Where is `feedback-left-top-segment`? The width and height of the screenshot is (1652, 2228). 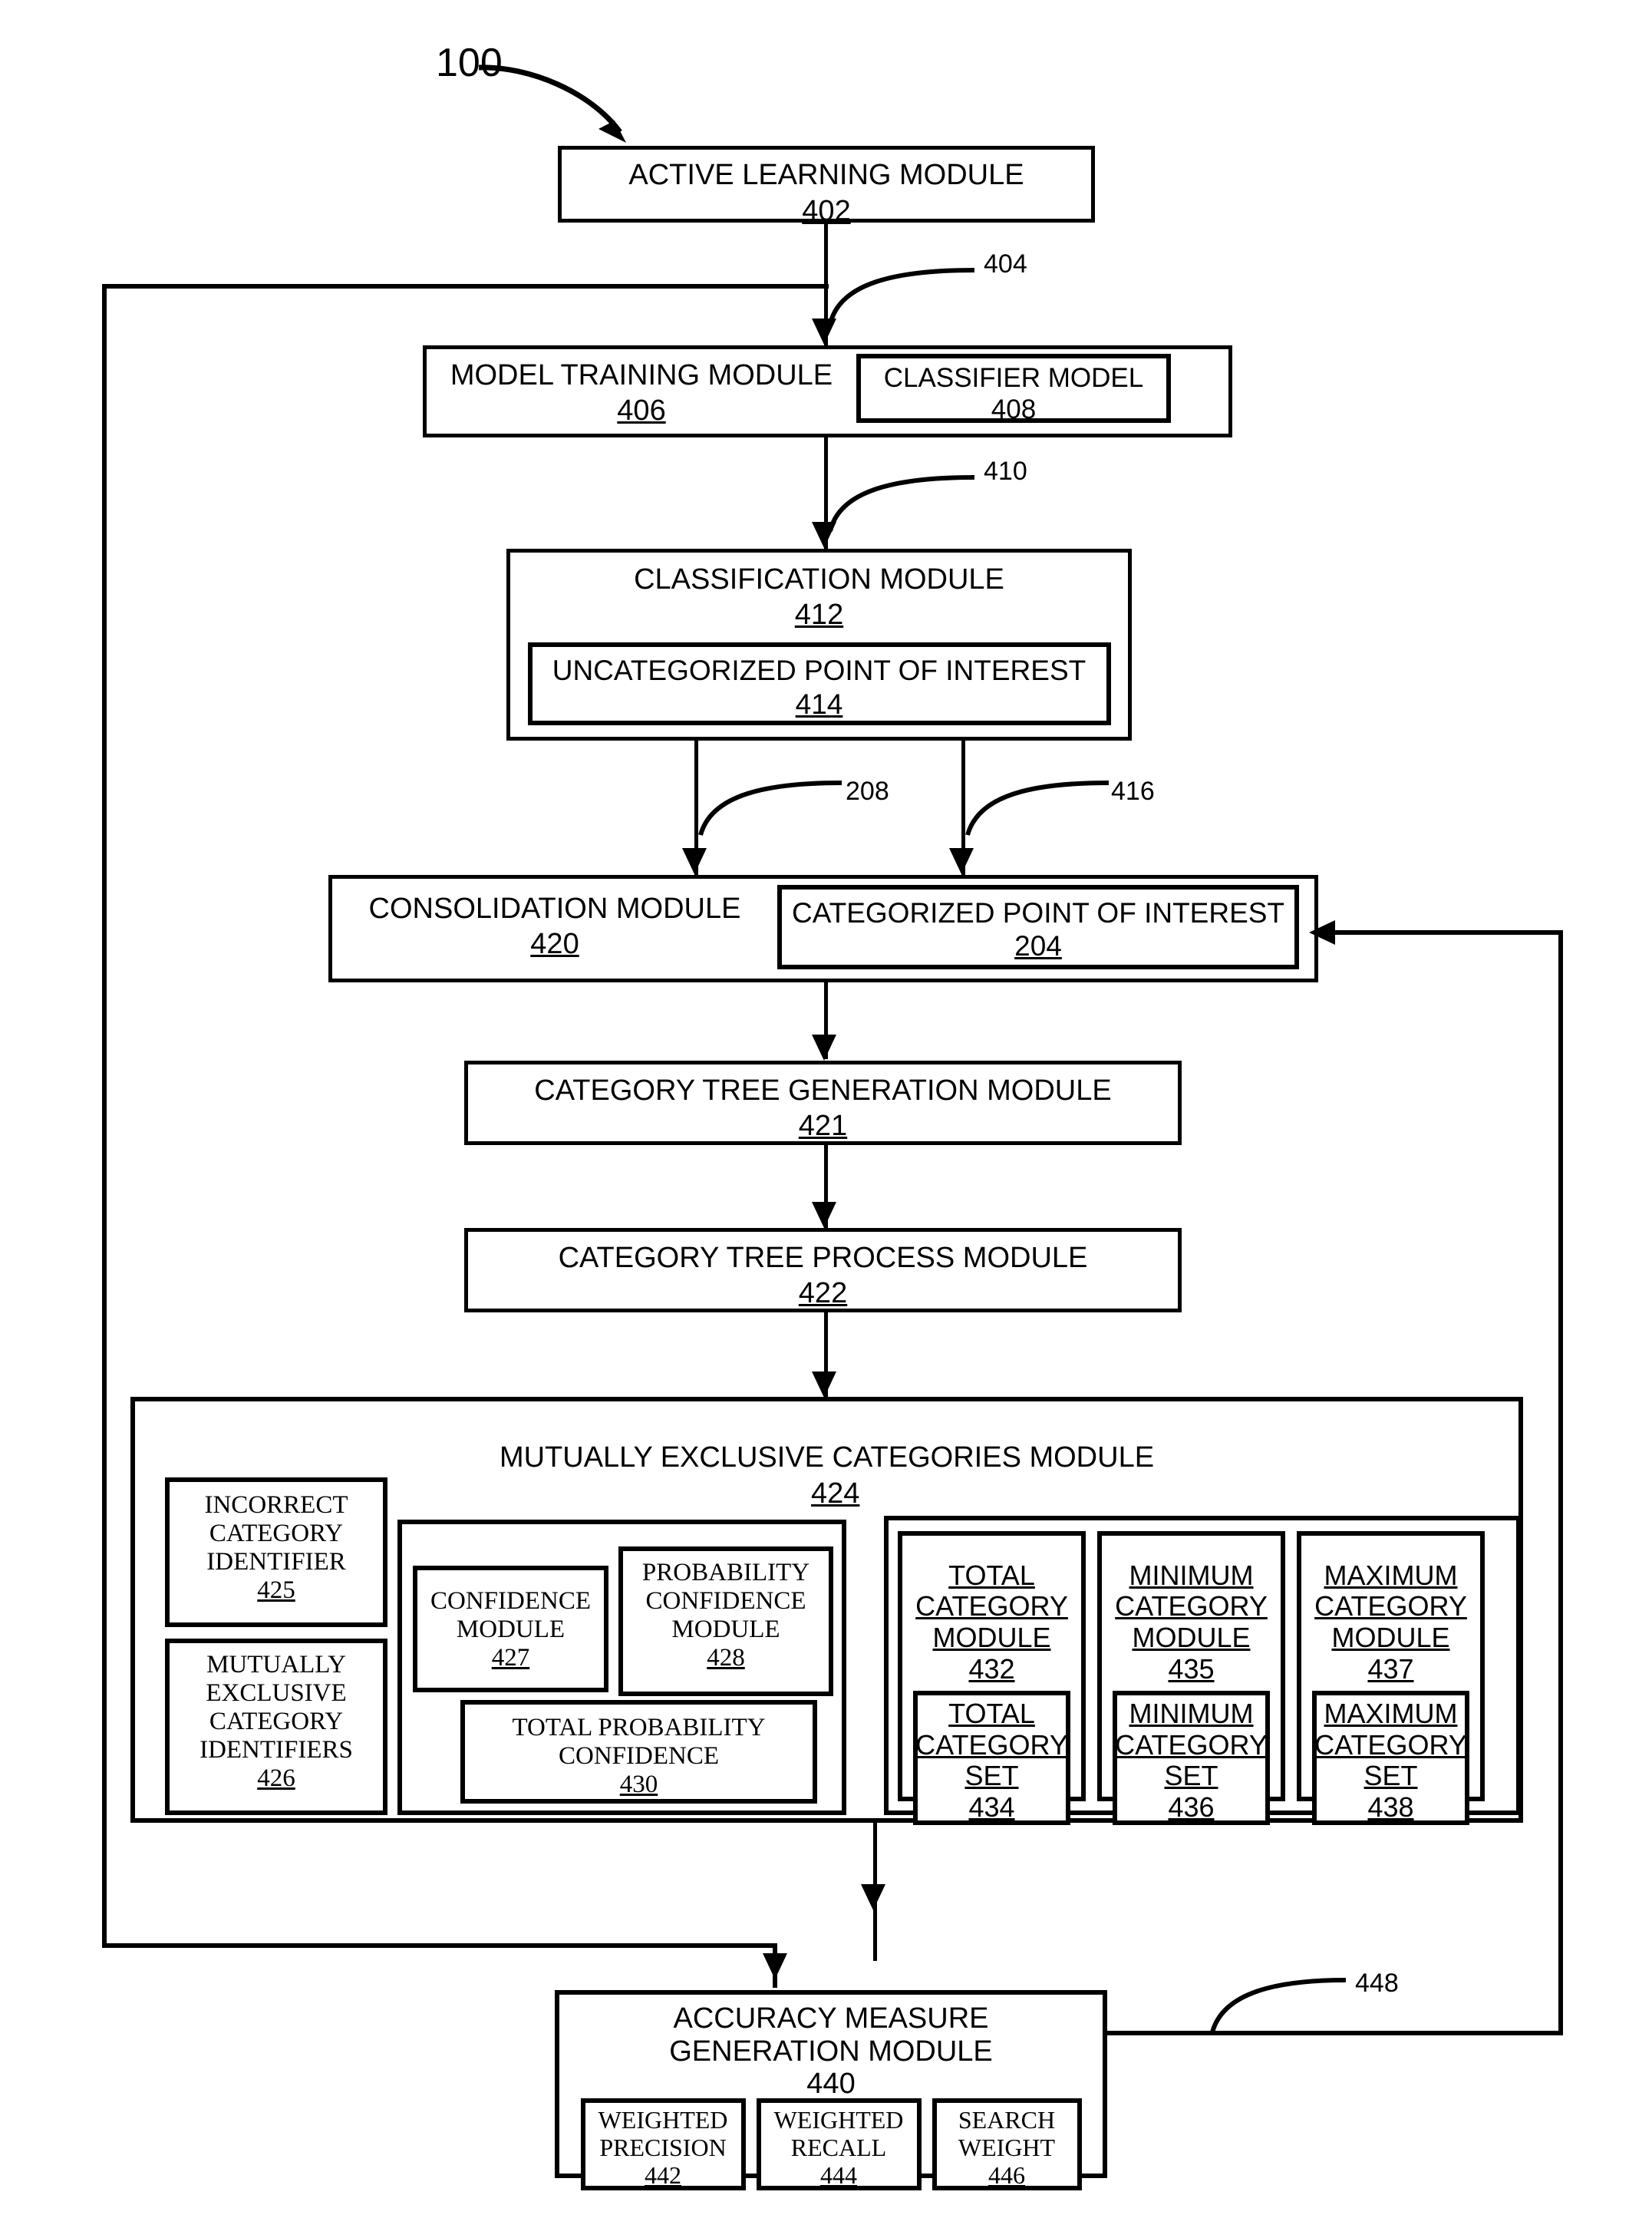 feedback-left-top-segment is located at coordinates (465, 286).